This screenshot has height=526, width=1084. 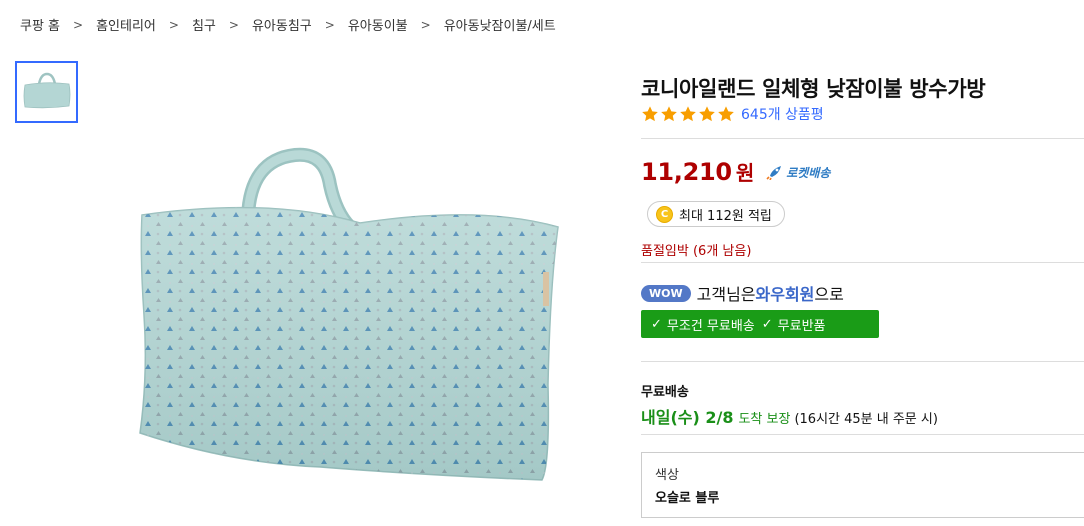 I want to click on rocket-delivery-badge: 로켓배송, so click(x=798, y=172).